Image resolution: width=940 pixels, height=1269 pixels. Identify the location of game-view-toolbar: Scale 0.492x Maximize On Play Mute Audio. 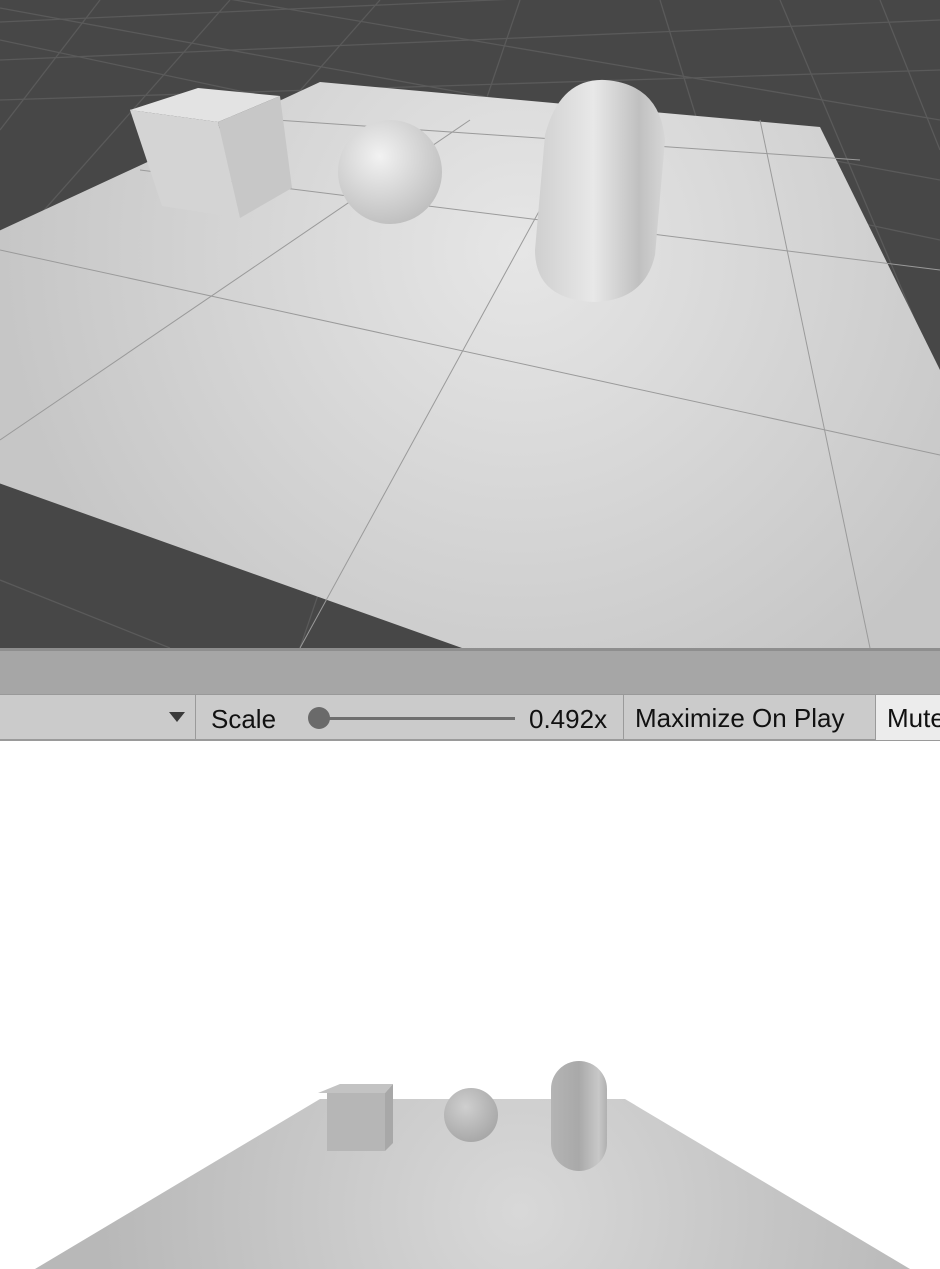
(470, 717).